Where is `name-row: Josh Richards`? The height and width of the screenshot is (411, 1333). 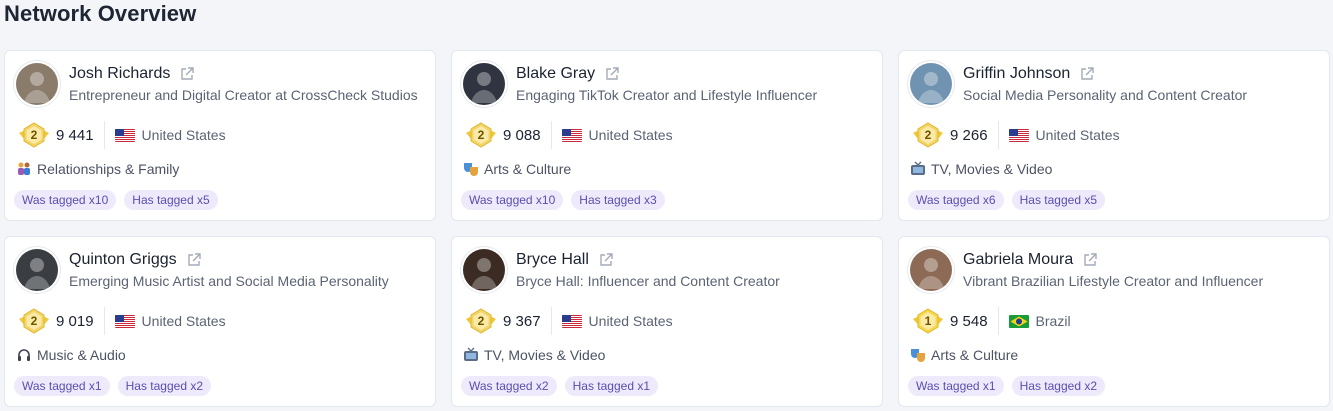 name-row: Josh Richards is located at coordinates (132, 74).